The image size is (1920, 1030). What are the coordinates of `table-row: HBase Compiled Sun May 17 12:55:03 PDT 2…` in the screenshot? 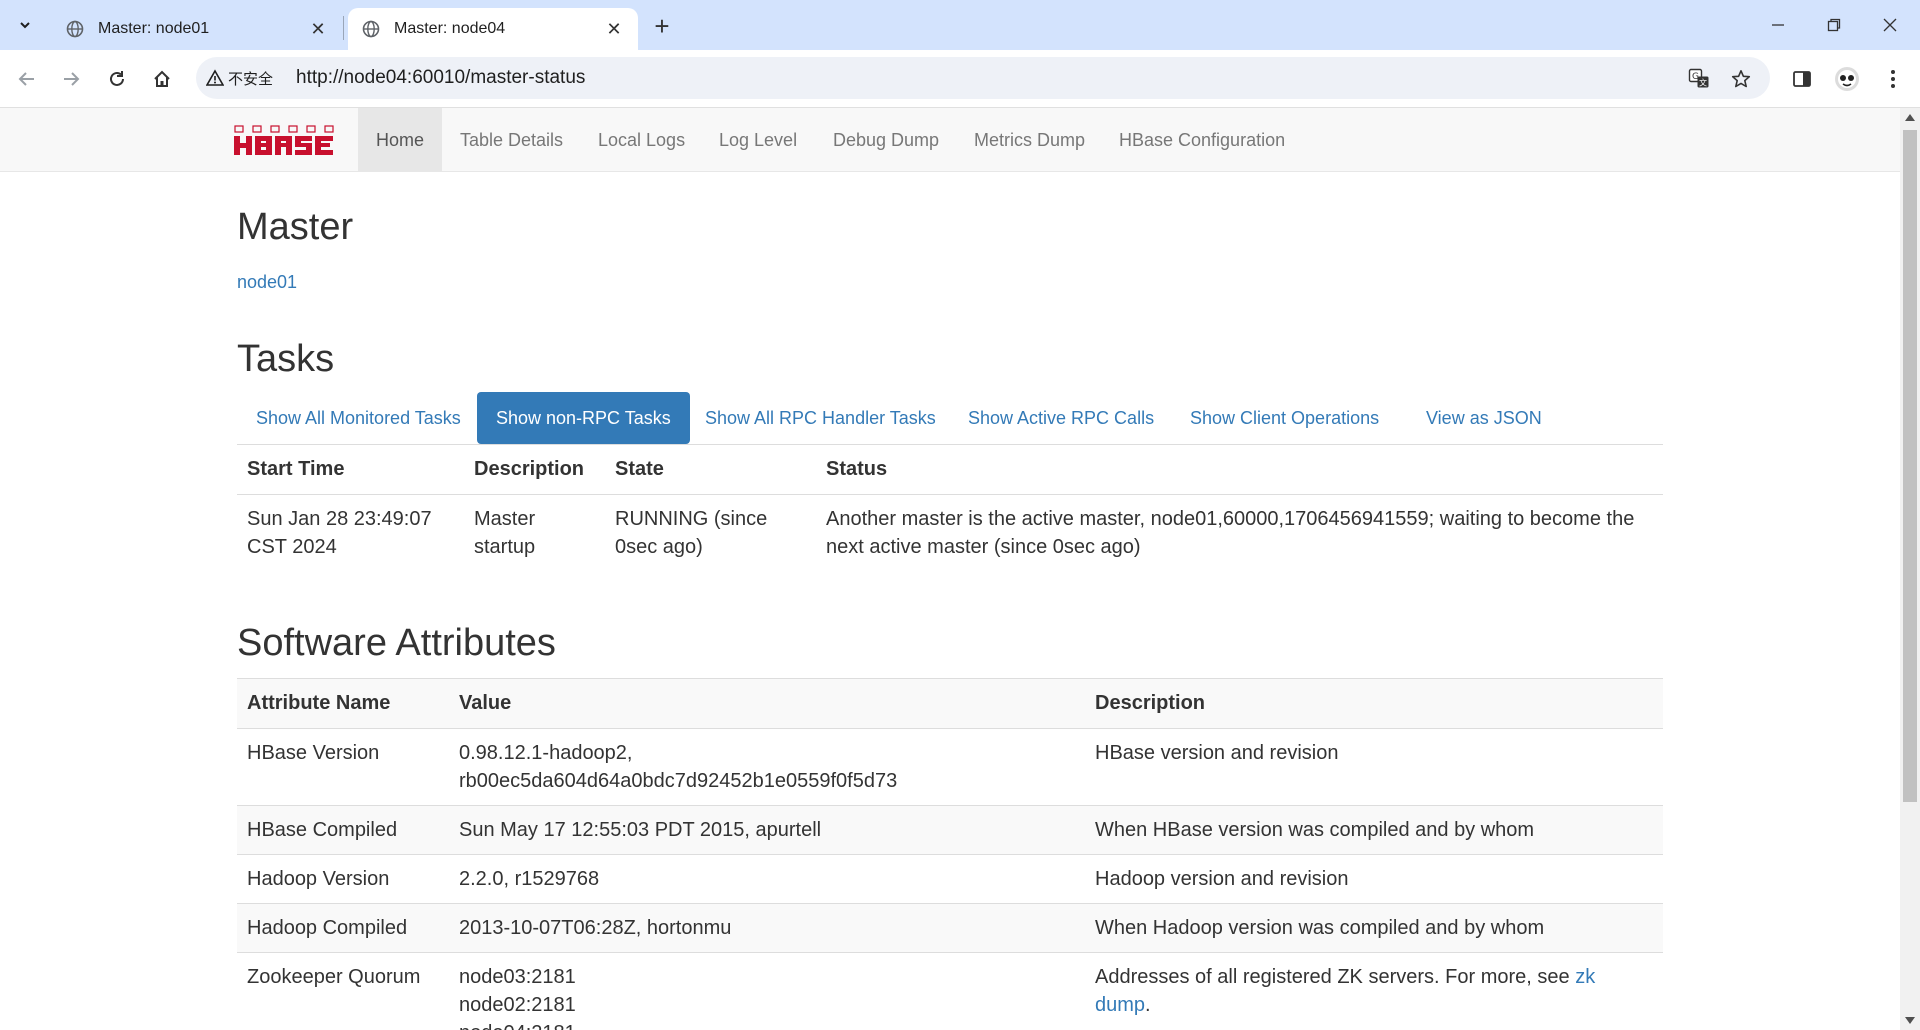 It's located at (950, 830).